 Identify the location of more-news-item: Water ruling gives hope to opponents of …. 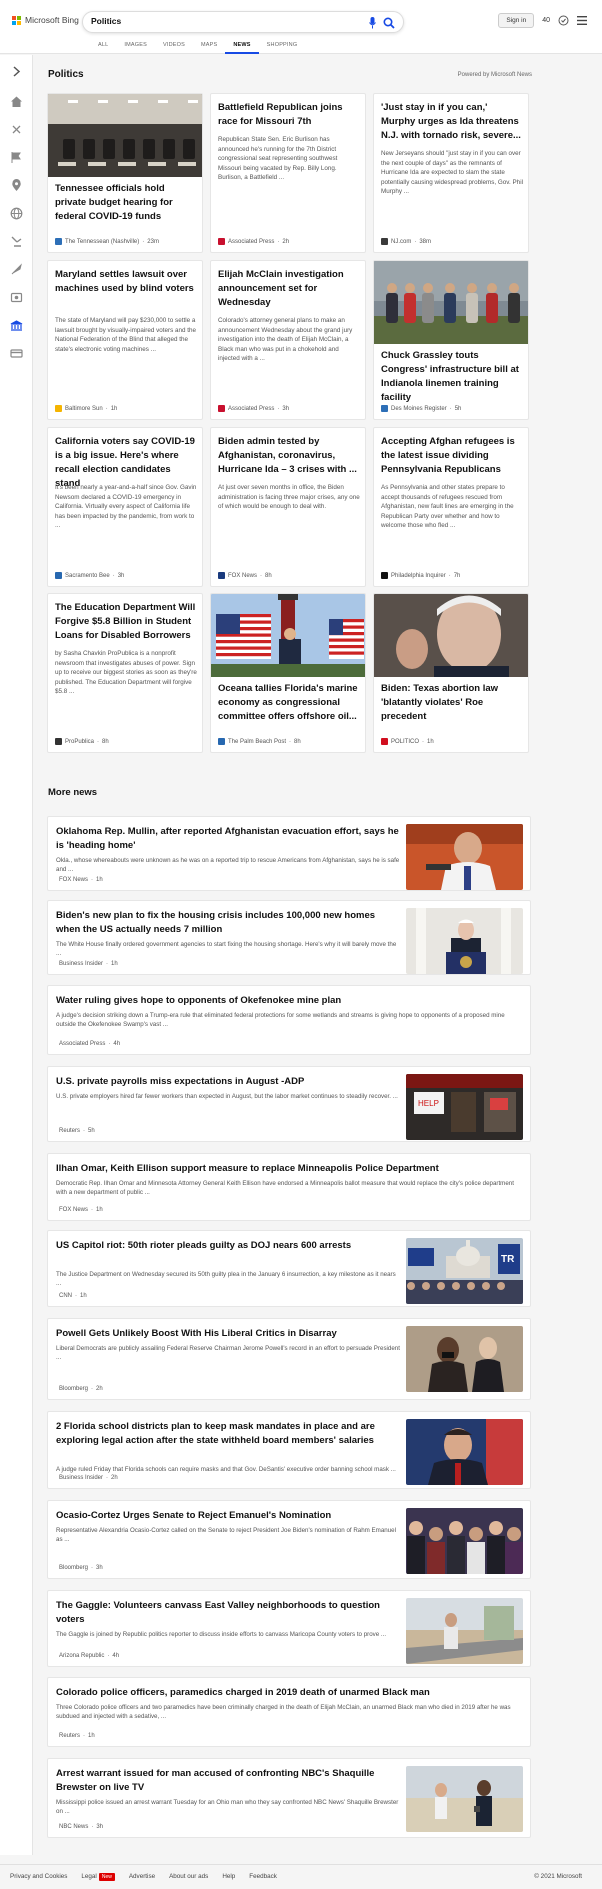
(289, 1020).